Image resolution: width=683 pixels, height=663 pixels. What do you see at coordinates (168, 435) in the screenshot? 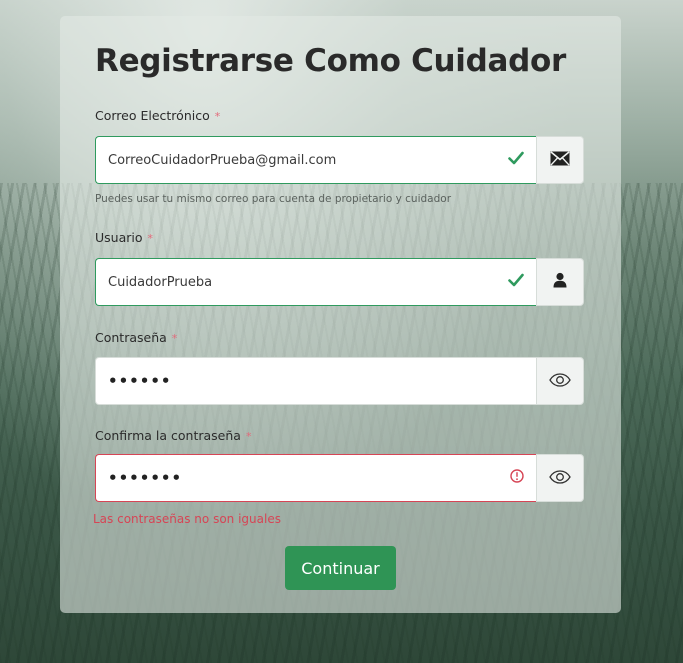
I see `confirm-password-label-text: Confirma la contraseña` at bounding box center [168, 435].